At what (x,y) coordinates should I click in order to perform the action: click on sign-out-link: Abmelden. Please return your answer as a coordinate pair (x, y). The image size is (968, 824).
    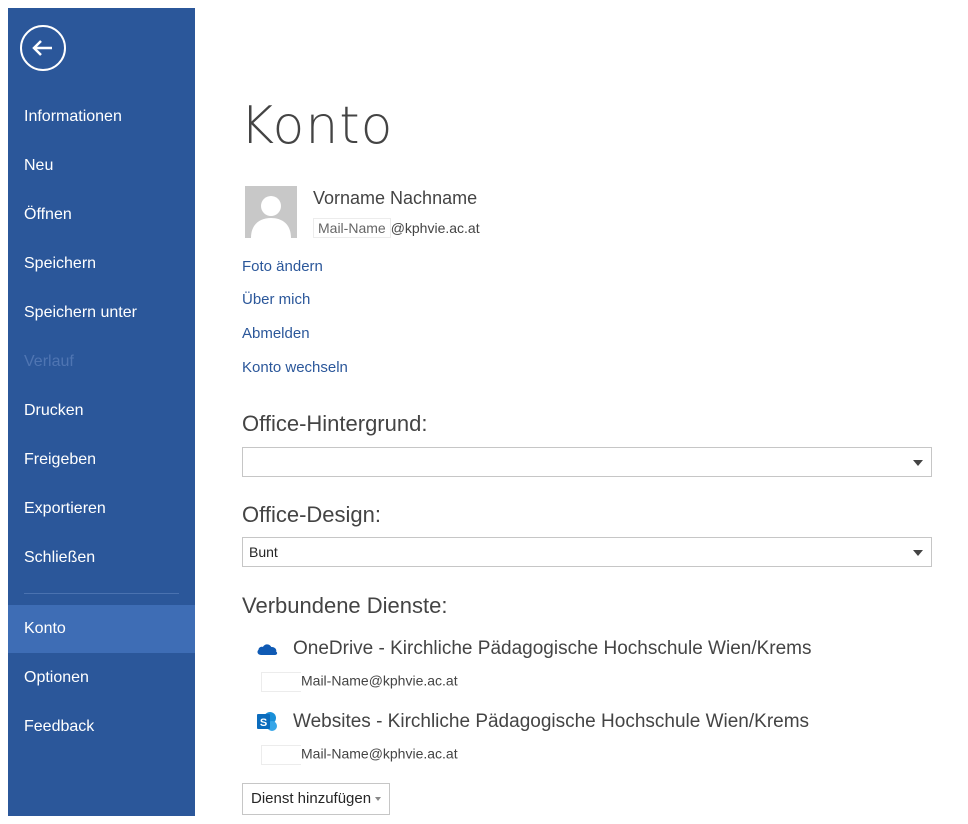
    Looking at the image, I should click on (276, 333).